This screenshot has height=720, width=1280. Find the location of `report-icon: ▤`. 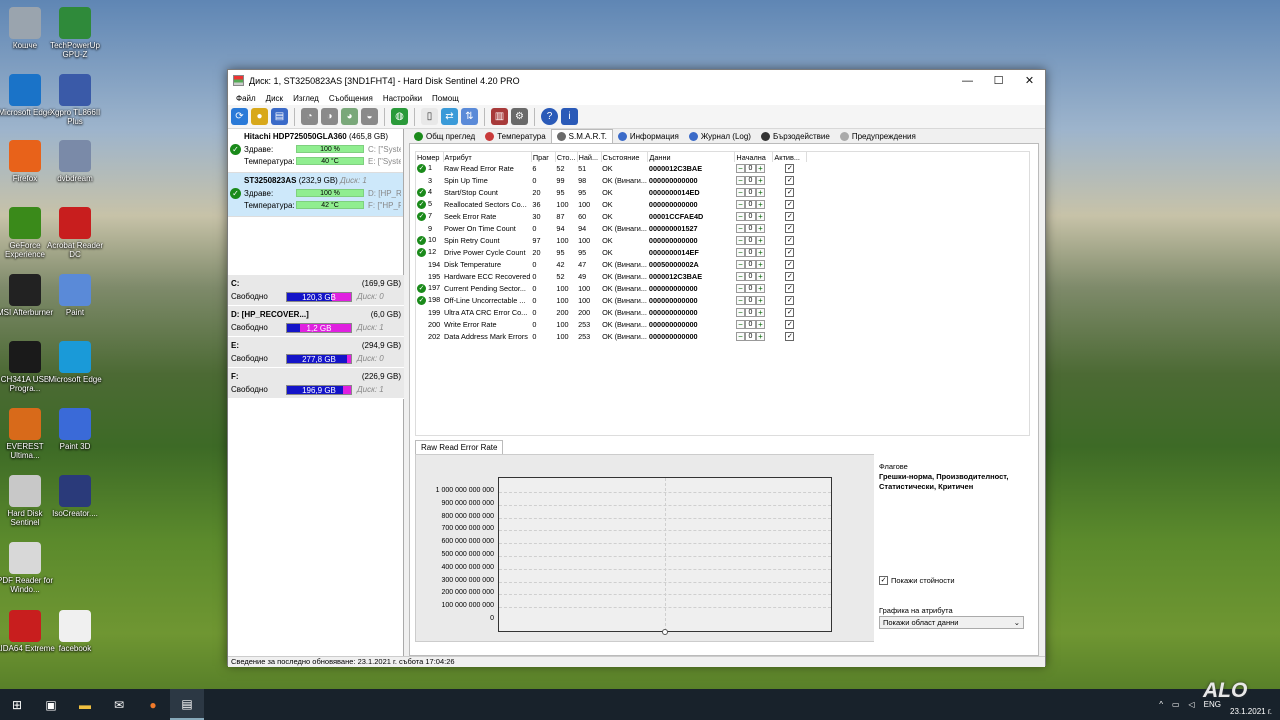

report-icon: ▤ is located at coordinates (279, 116).